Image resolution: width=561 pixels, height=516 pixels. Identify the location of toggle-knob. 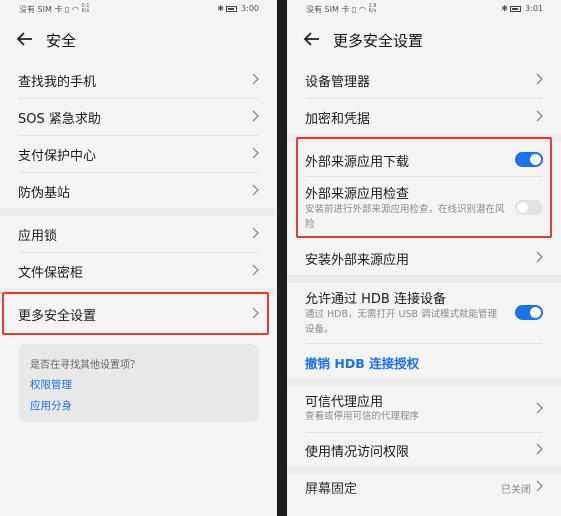
(535, 312).